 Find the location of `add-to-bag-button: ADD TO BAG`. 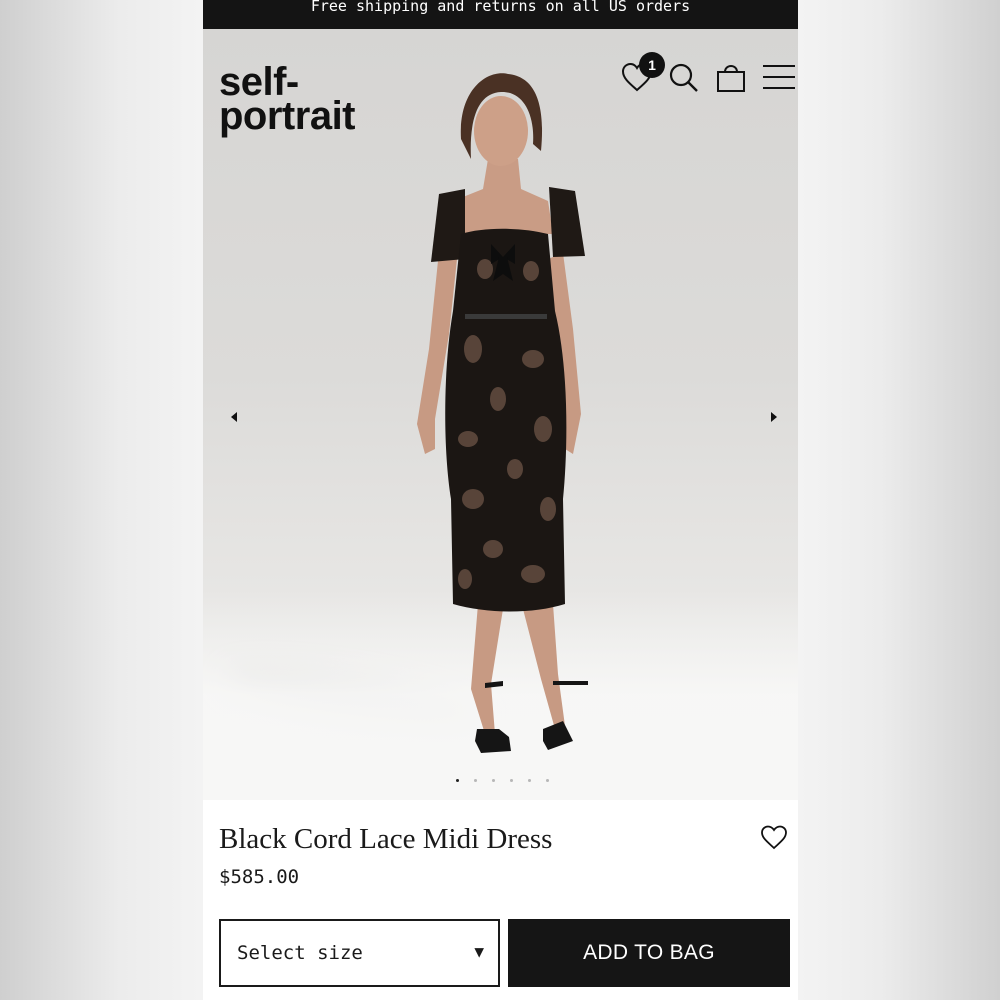

add-to-bag-button: ADD TO BAG is located at coordinates (649, 953).